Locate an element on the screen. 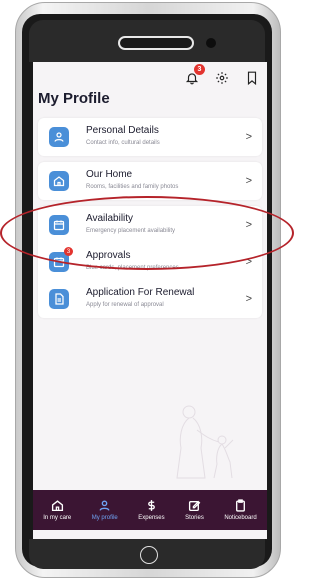  nav-item-stories: Stories is located at coordinates (194, 510).